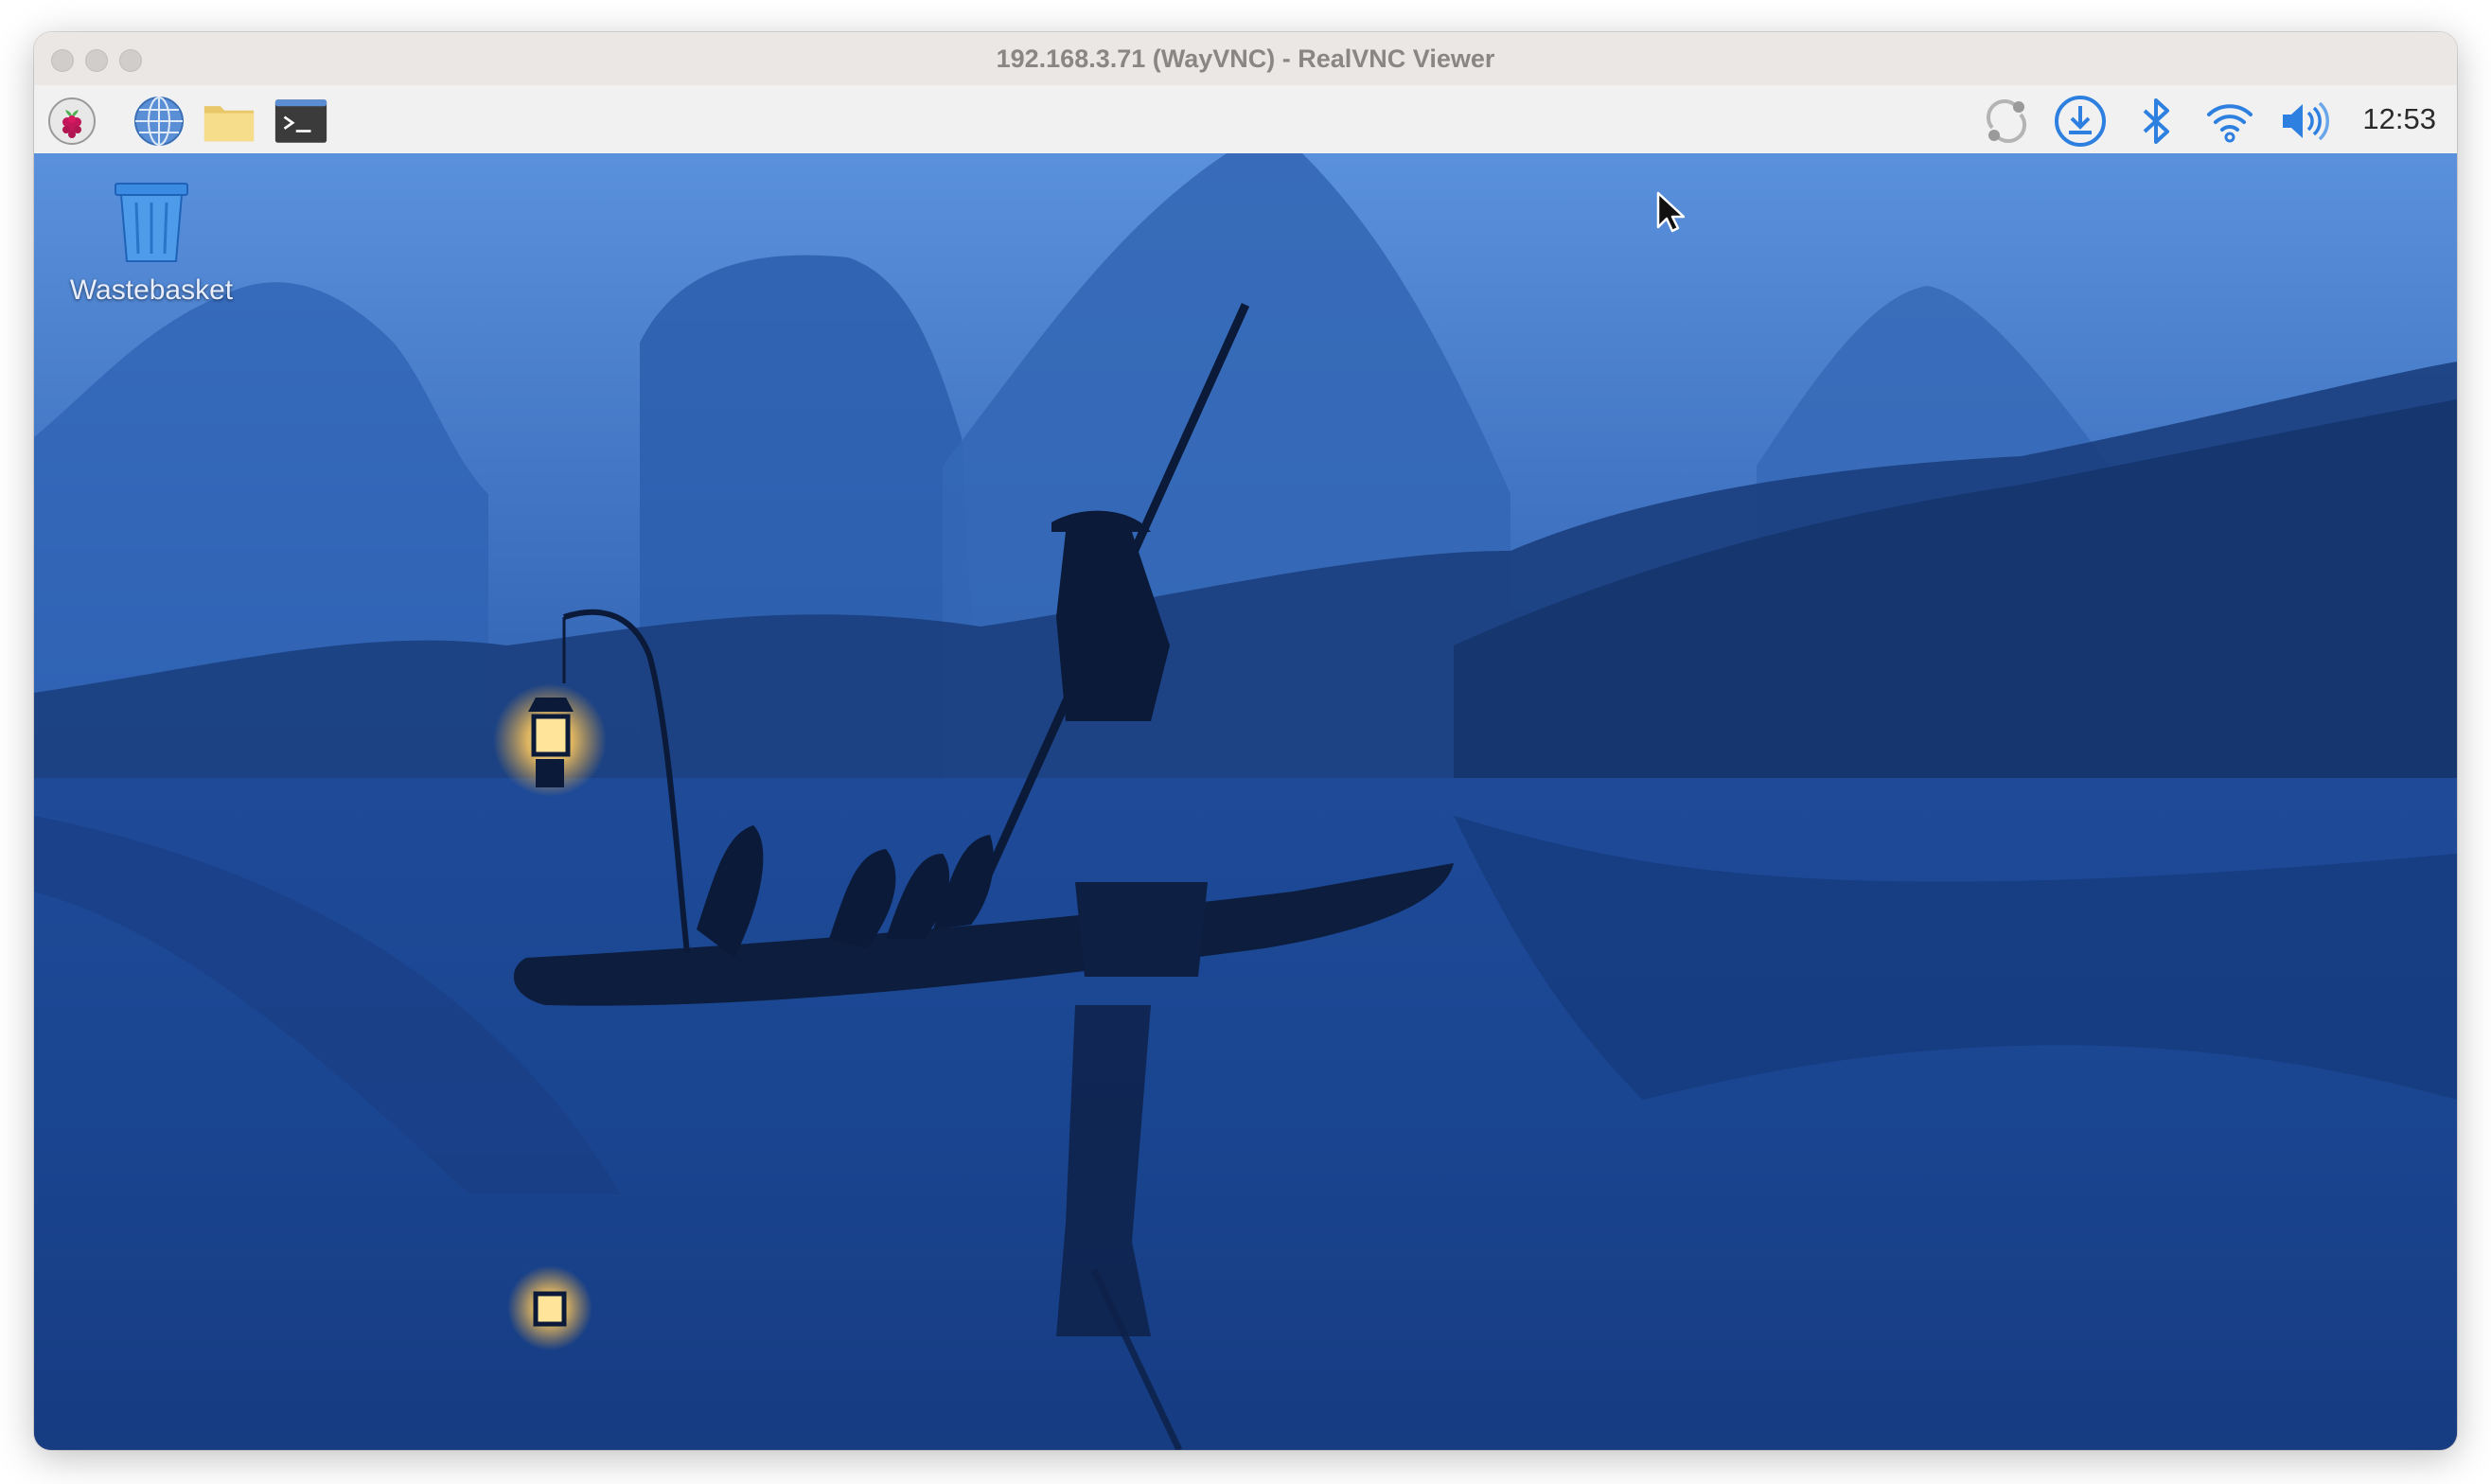 The width and height of the screenshot is (2491, 1484). I want to click on wastebasket-icon, so click(151, 222).